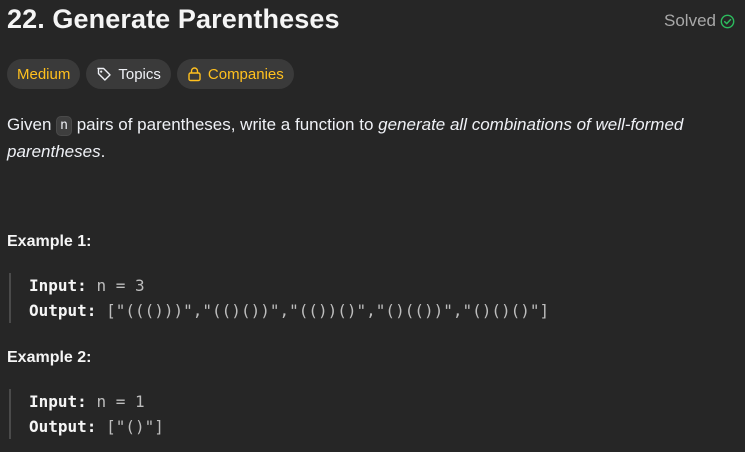  Describe the element at coordinates (104, 74) in the screenshot. I see `tag-icon` at that location.